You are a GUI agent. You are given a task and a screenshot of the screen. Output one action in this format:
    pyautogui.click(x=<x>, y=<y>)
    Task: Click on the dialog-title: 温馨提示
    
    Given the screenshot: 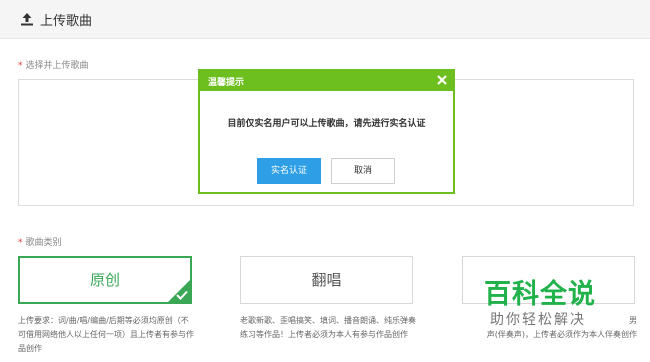 What is the action you would take?
    pyautogui.click(x=226, y=83)
    